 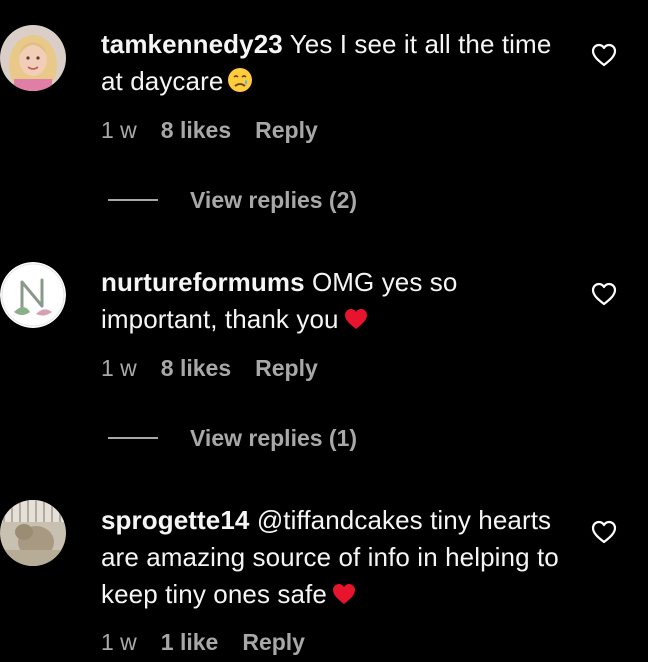 What do you see at coordinates (240, 84) in the screenshot?
I see `crying-face-emoji-icon` at bounding box center [240, 84].